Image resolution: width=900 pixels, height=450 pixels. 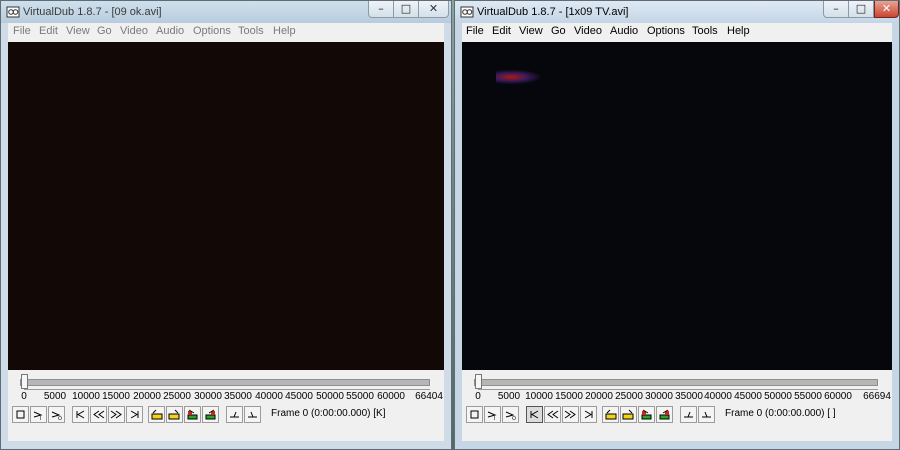 I want to click on stop-icon, so click(x=20, y=414).